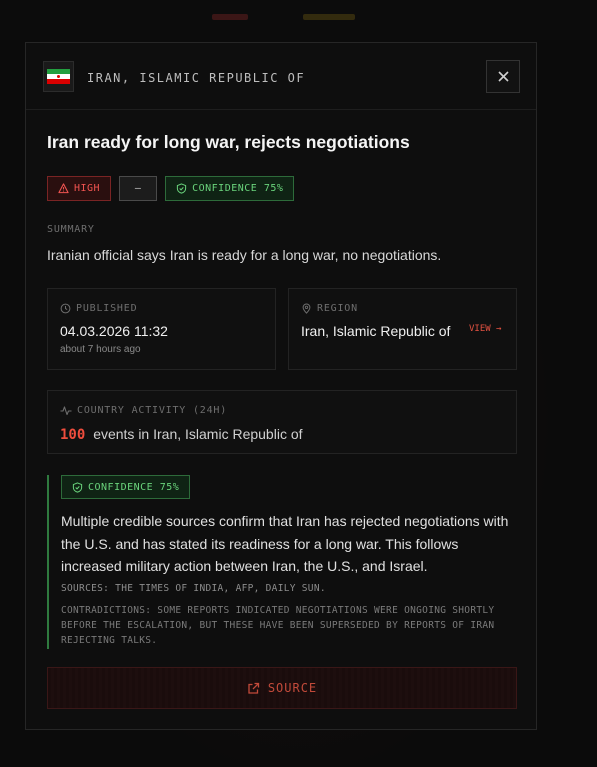 Image resolution: width=597 pixels, height=767 pixels. Describe the element at coordinates (376, 331) in the screenshot. I see `region-value: Iran, Islamic Republic of` at that location.